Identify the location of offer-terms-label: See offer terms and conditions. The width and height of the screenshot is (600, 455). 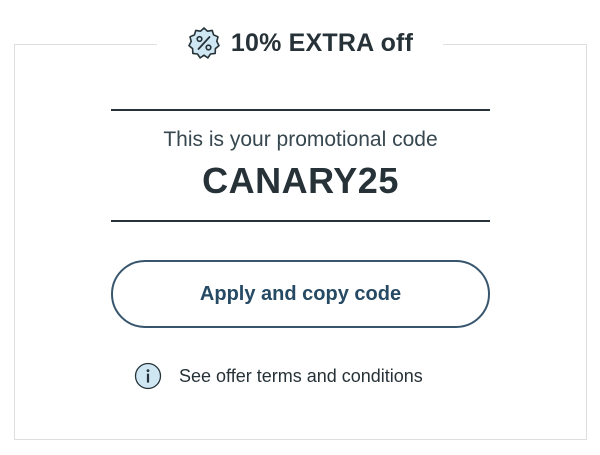
(301, 375).